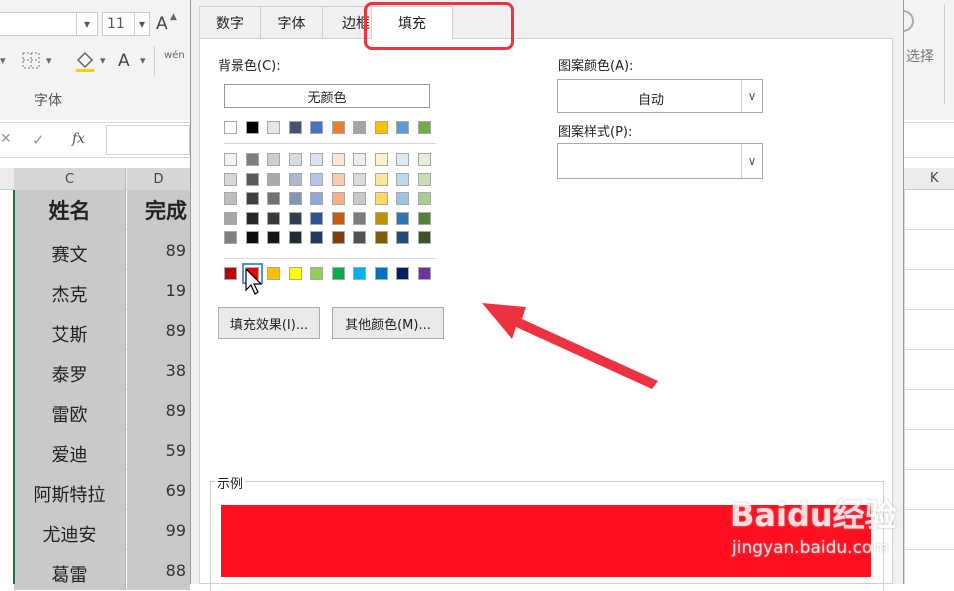 This screenshot has width=954, height=591. What do you see at coordinates (70, 290) in the screenshot?
I see `name-cell: 杰克` at bounding box center [70, 290].